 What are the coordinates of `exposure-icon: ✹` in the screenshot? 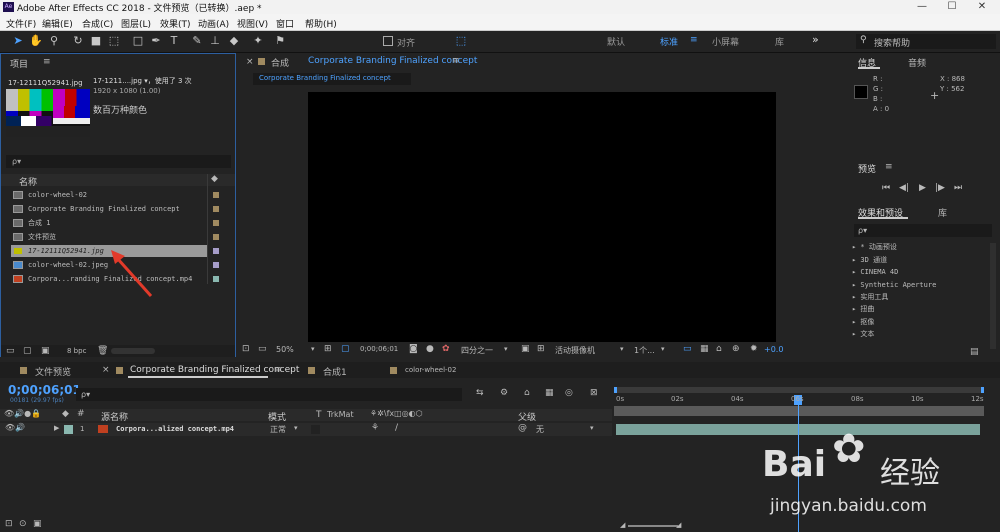 It's located at (754, 349).